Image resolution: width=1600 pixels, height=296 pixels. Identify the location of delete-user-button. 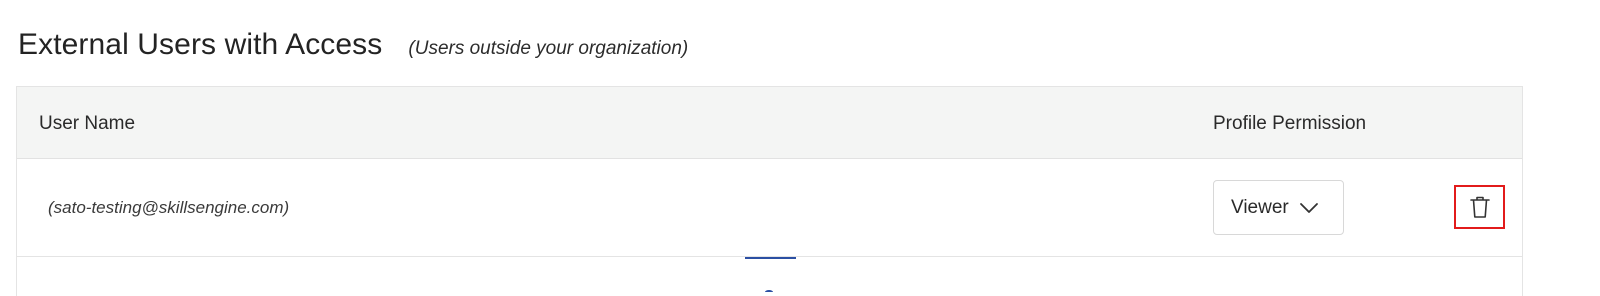
(1479, 207).